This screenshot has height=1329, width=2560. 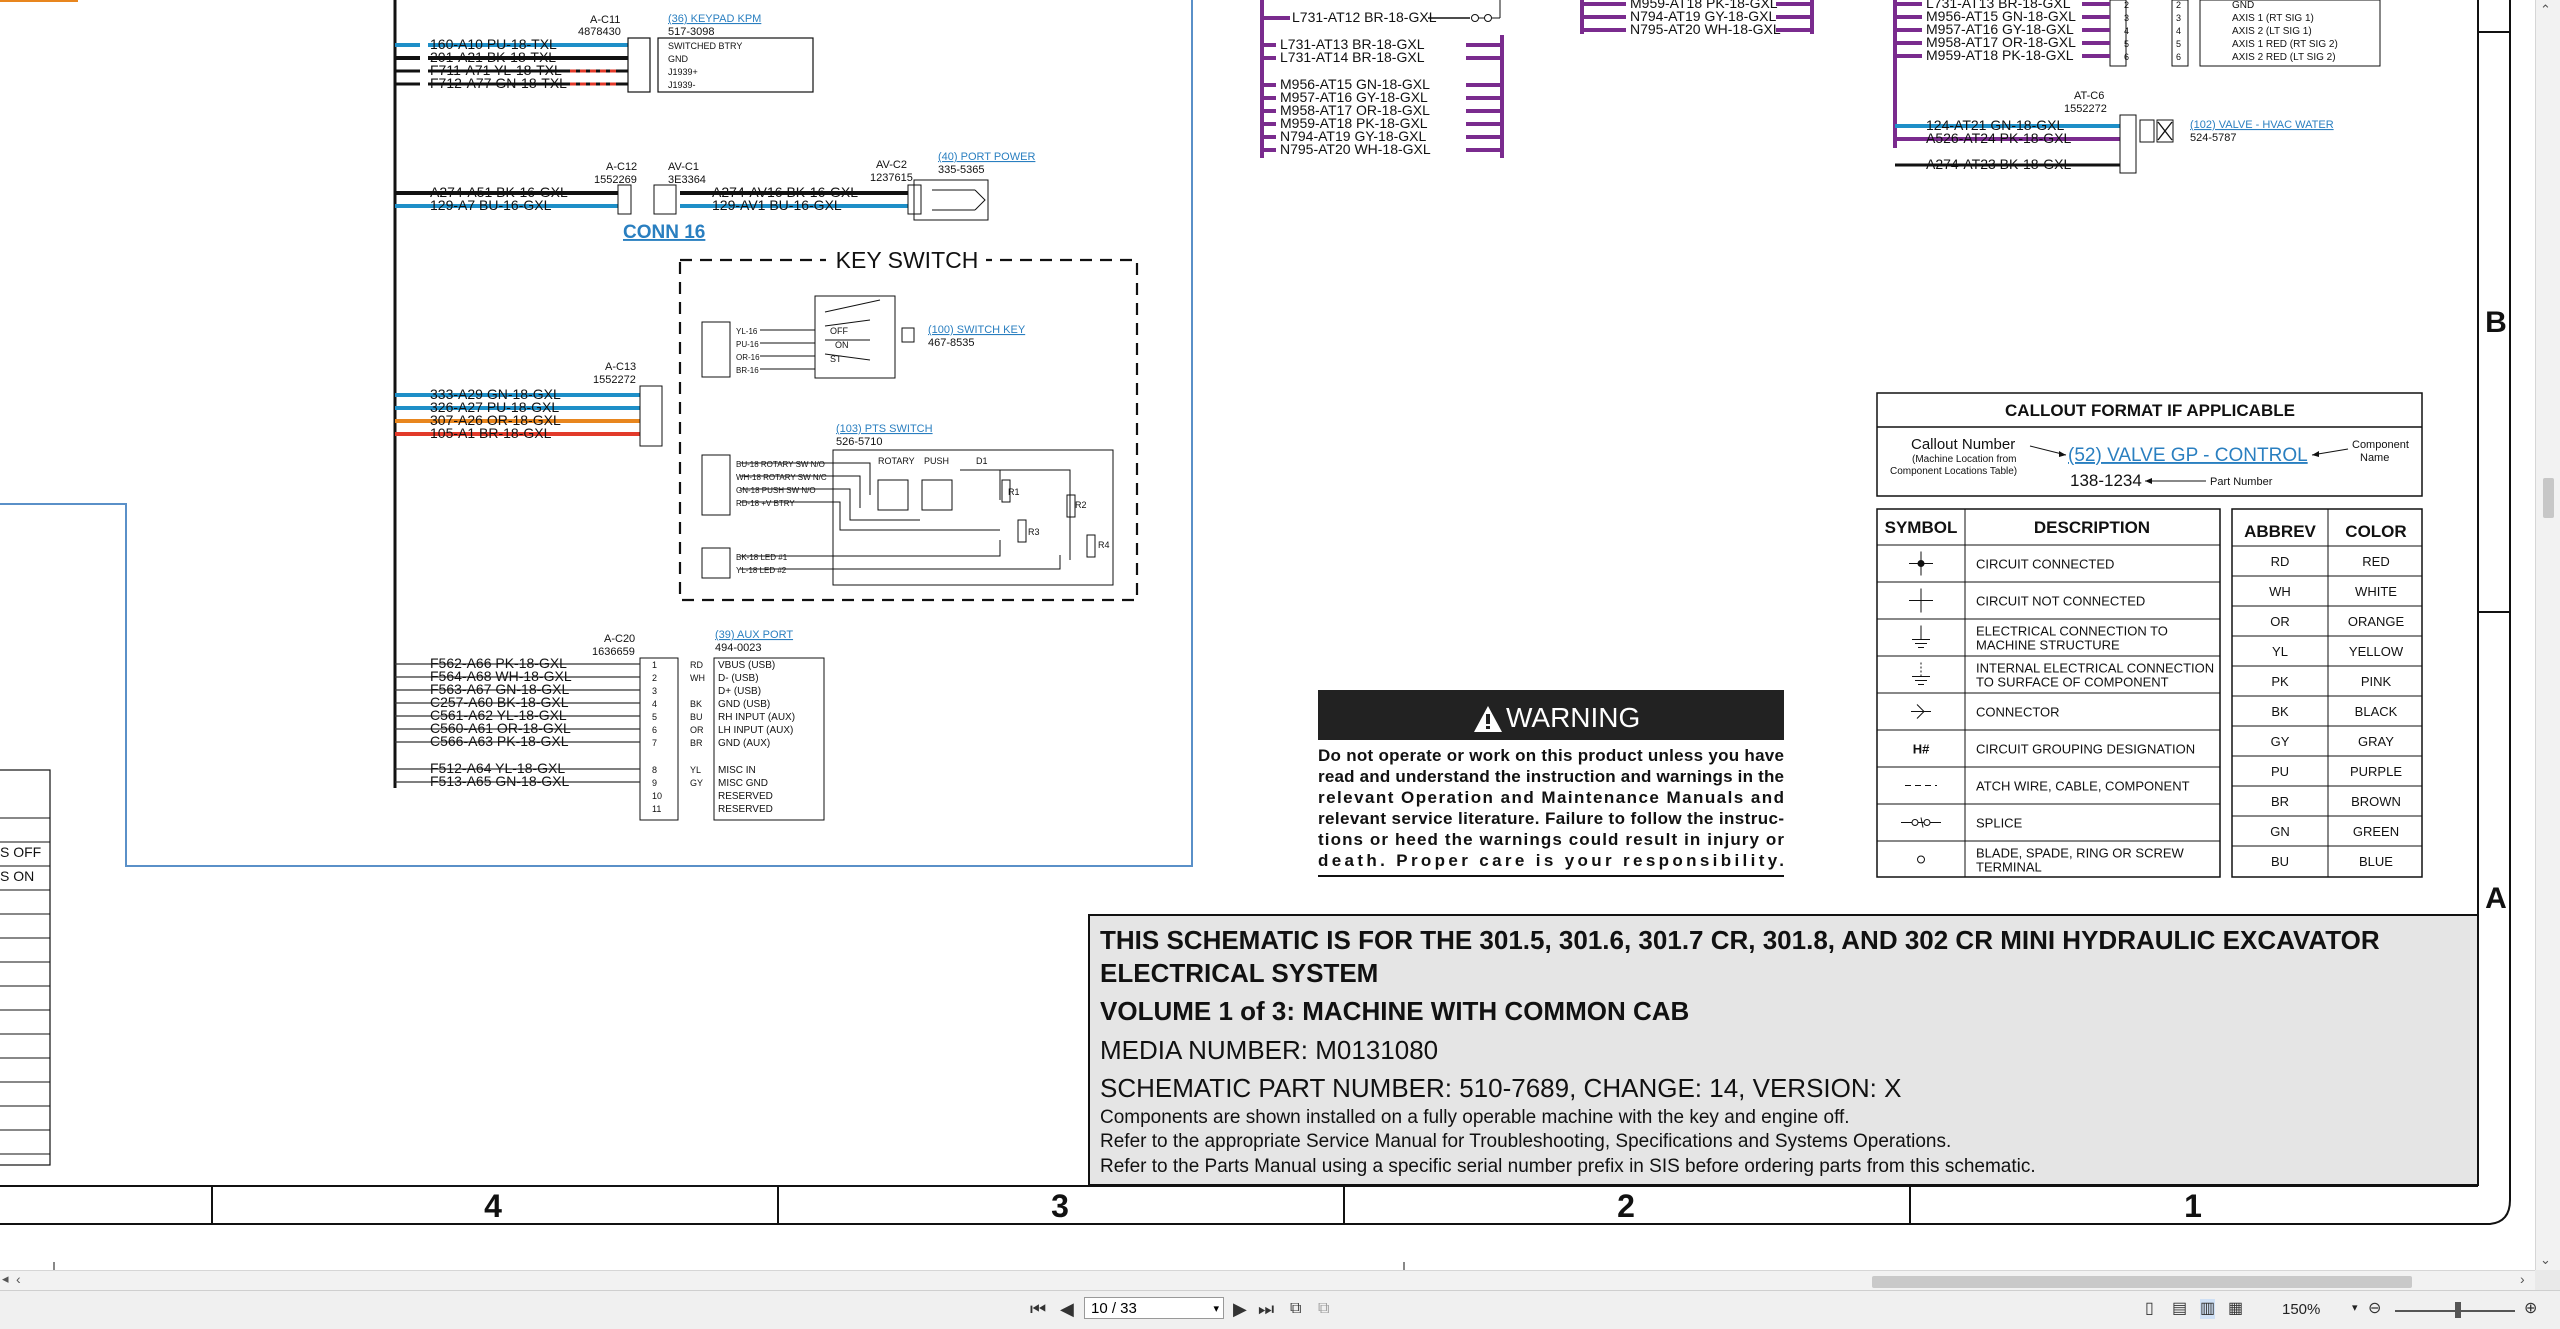 I want to click on zoom-level: 150%, so click(x=2301, y=1309).